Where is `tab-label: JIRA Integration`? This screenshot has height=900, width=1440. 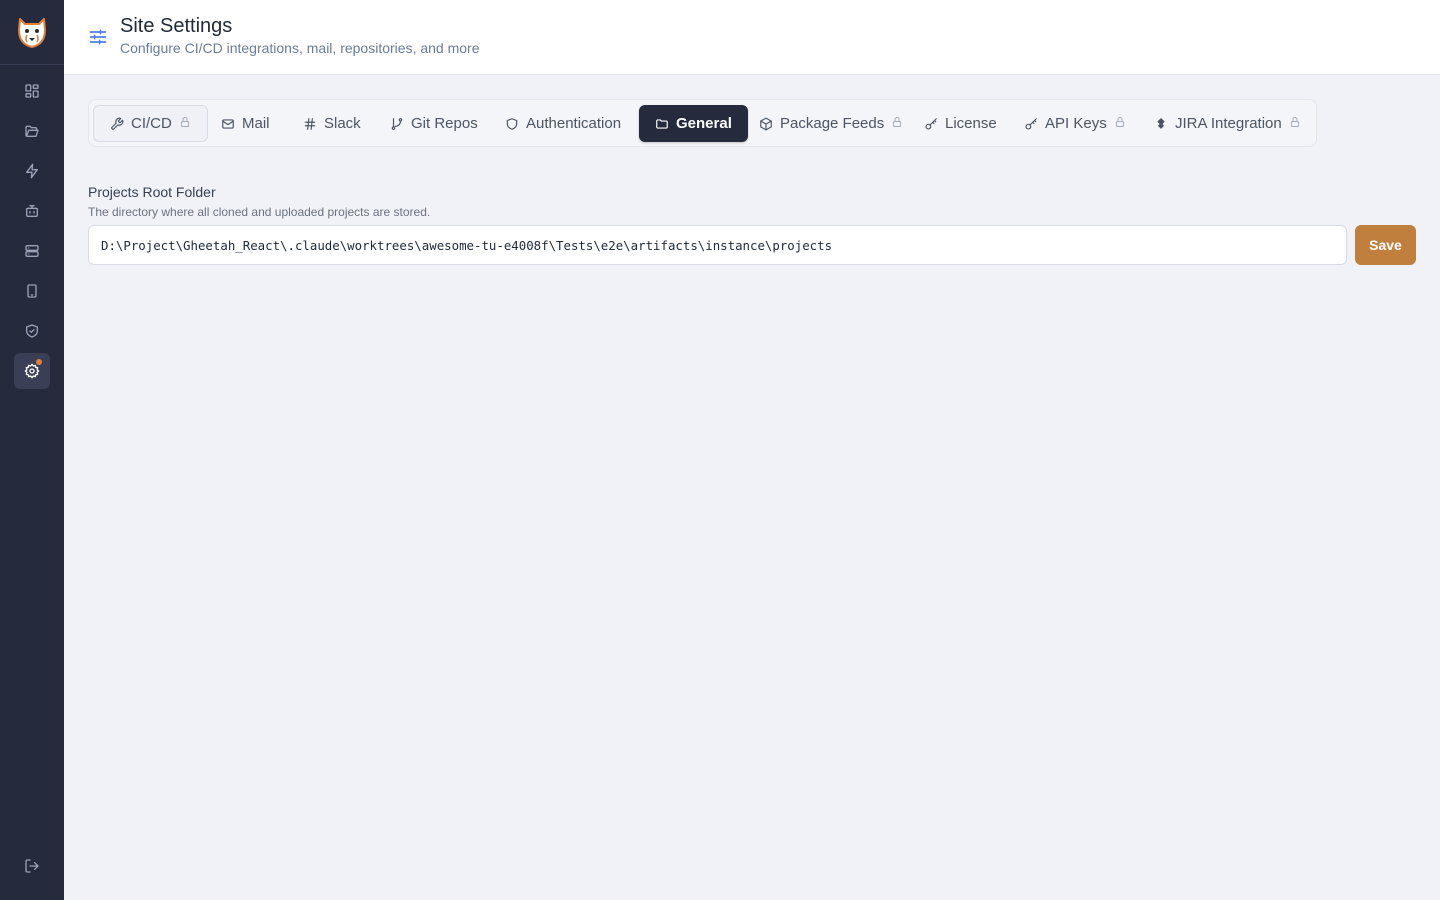 tab-label: JIRA Integration is located at coordinates (1228, 123).